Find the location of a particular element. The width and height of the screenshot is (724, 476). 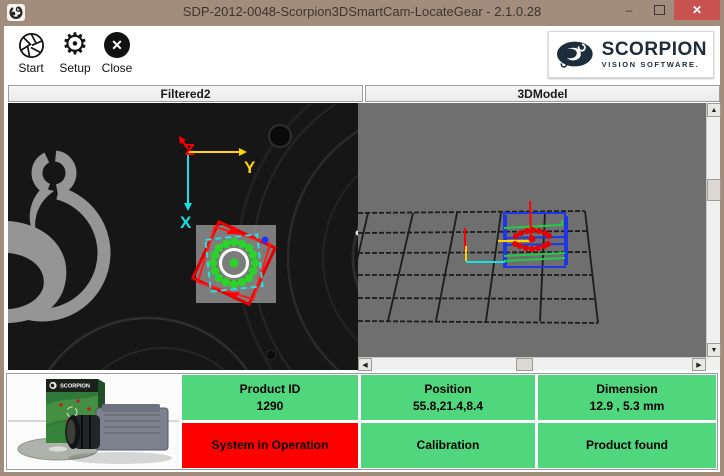

system-status-label: System in Operation is located at coordinates (270, 445).